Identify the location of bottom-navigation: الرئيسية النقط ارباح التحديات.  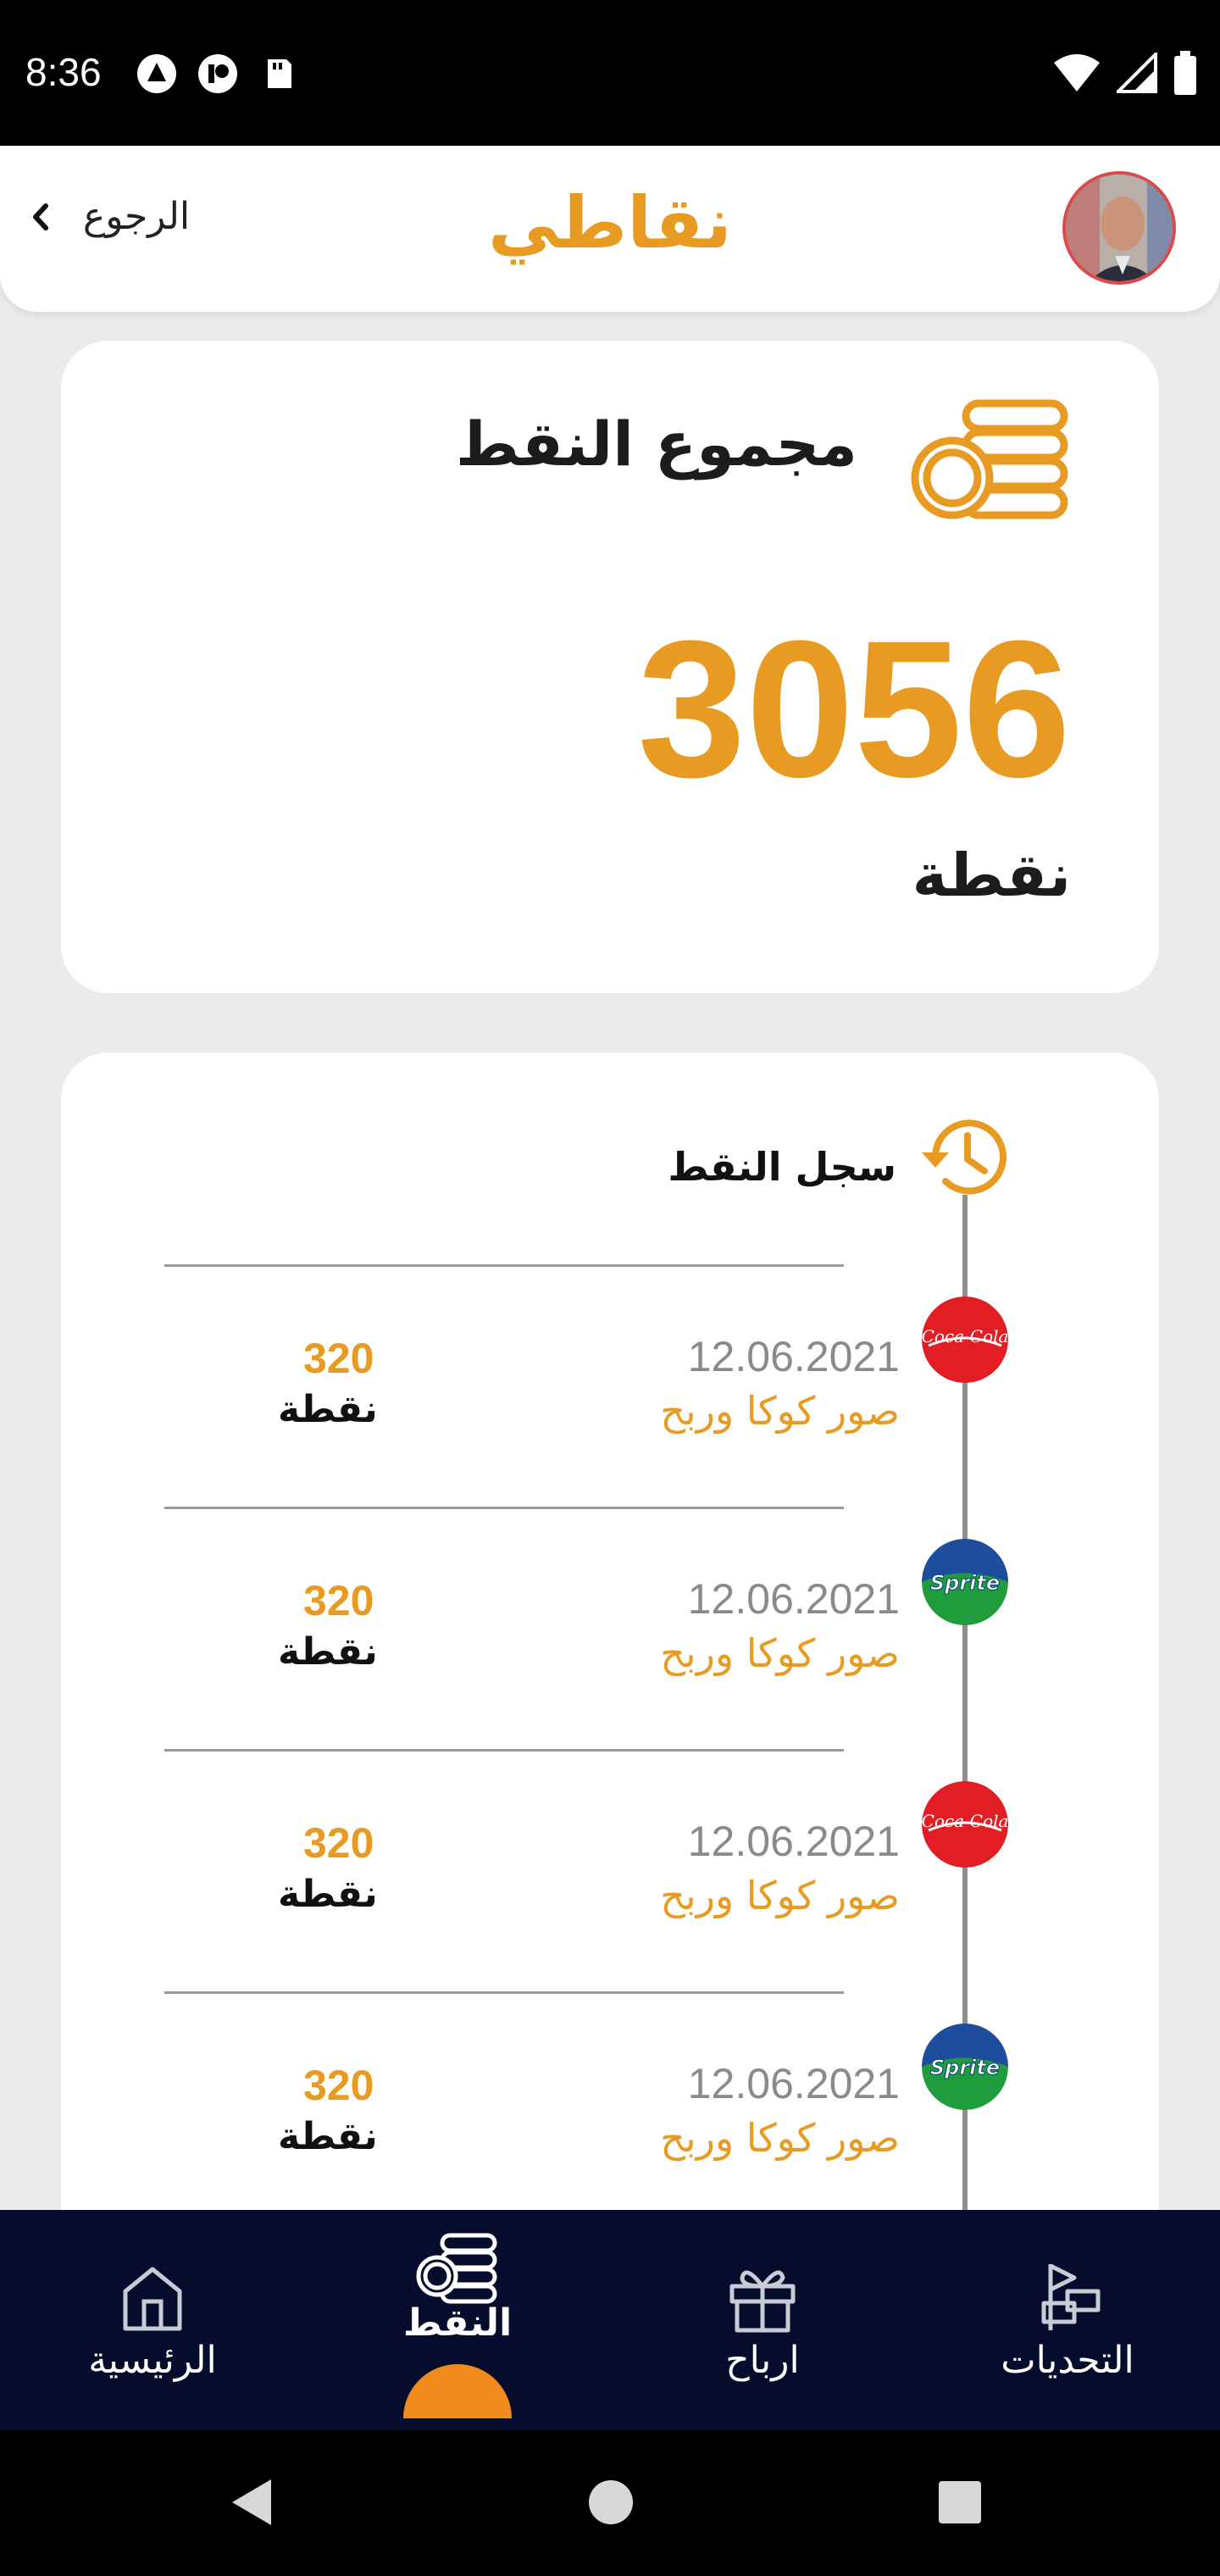
(610, 2320).